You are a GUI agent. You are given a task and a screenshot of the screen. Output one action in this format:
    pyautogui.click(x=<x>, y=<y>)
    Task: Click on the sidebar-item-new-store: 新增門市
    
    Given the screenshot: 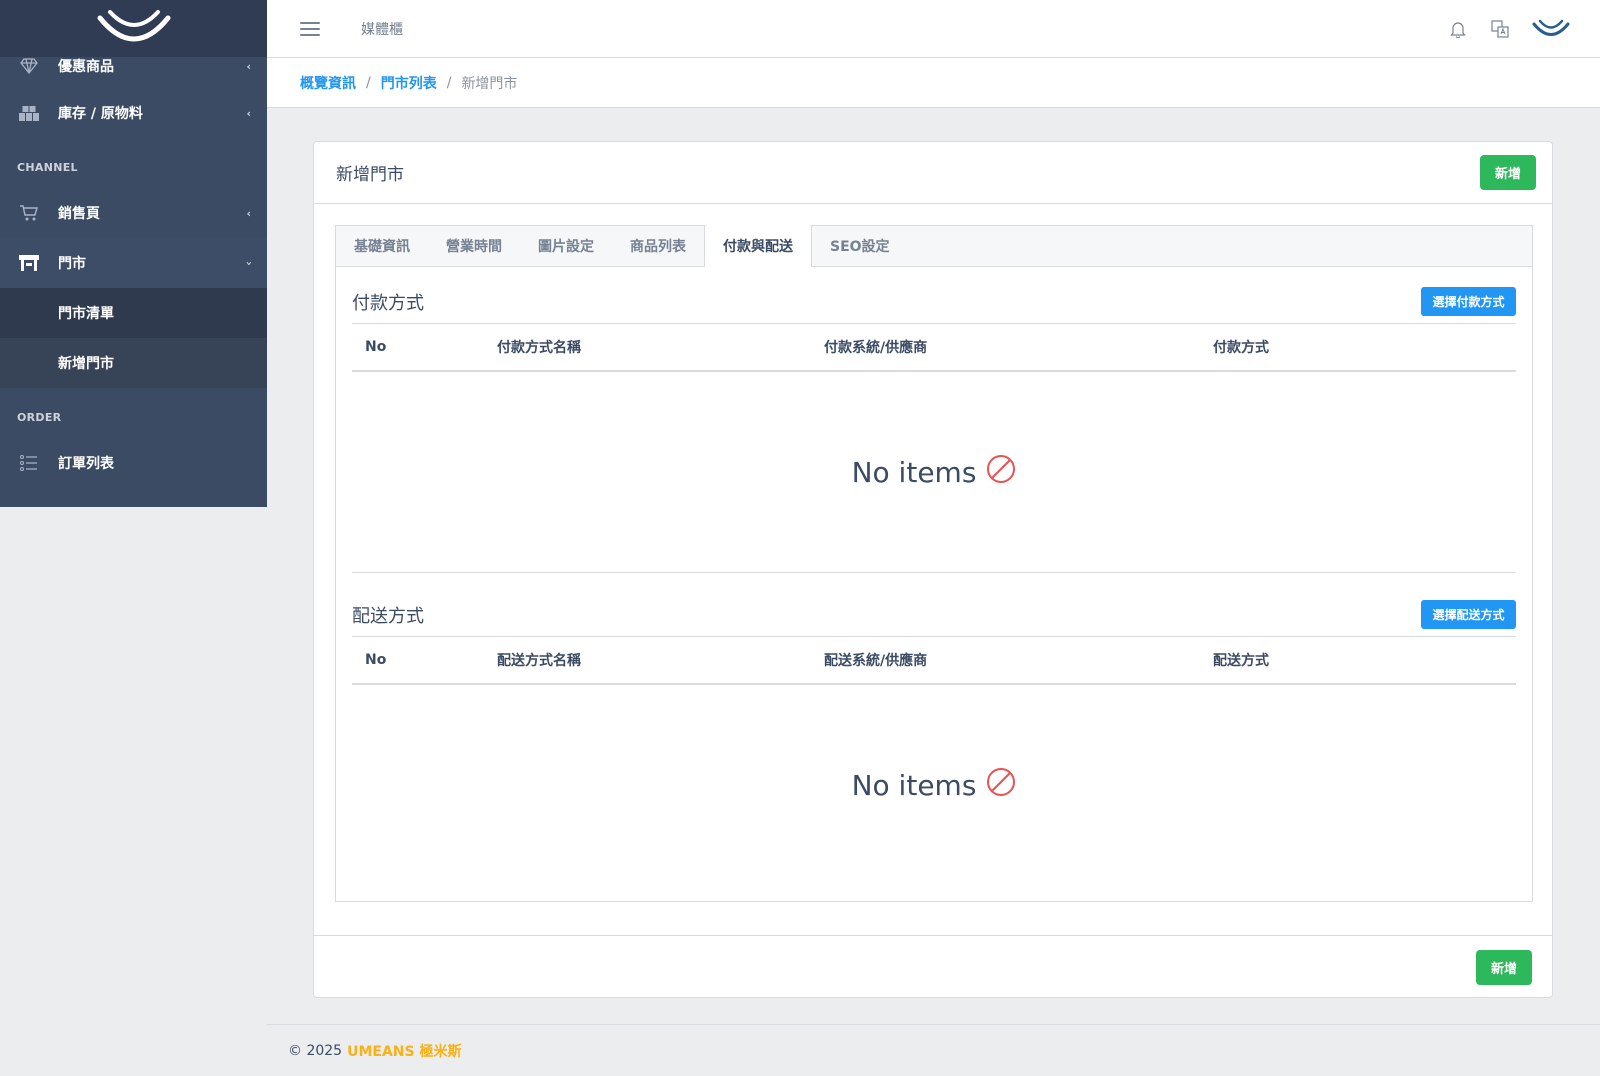 What is the action you would take?
    pyautogui.click(x=133, y=363)
    